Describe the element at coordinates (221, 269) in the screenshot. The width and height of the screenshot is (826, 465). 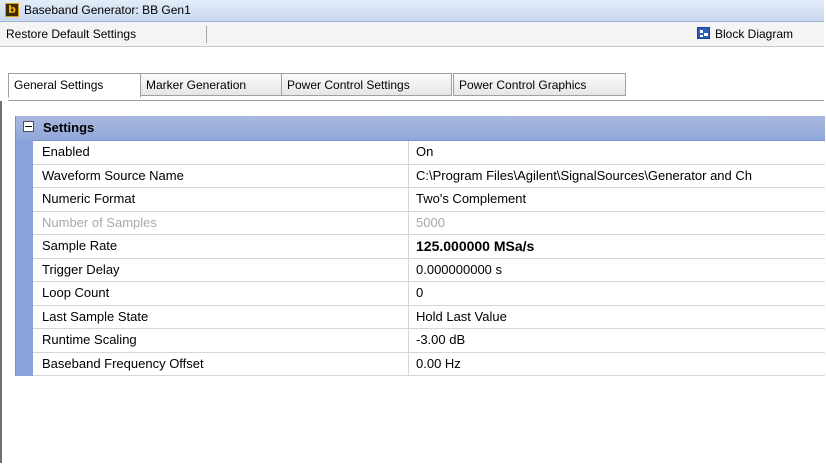
I see `property-name: Trigger Delay` at that location.